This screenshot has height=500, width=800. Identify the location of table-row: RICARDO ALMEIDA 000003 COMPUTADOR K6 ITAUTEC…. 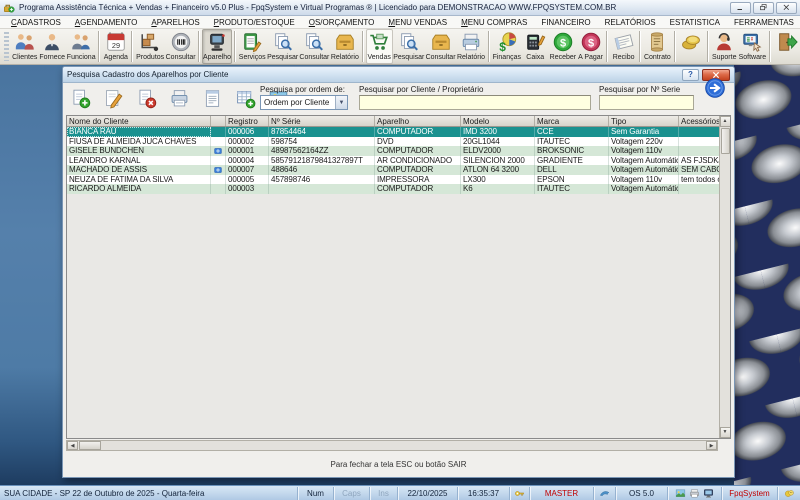
(393, 189).